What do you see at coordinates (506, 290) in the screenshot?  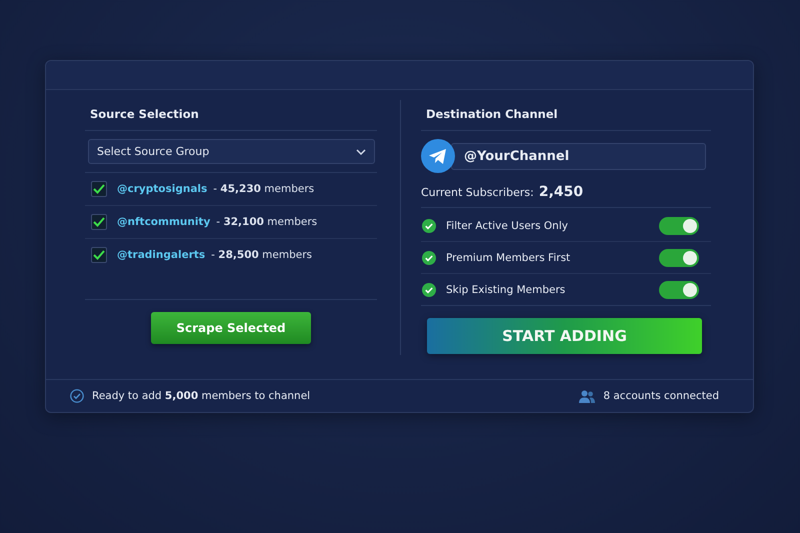 I see `option-label: Skip Existing Members` at bounding box center [506, 290].